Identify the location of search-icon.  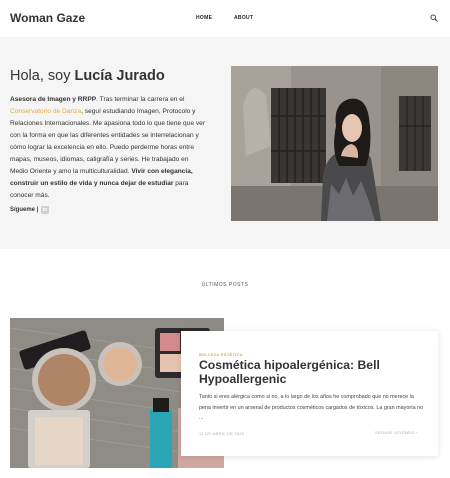
(434, 18).